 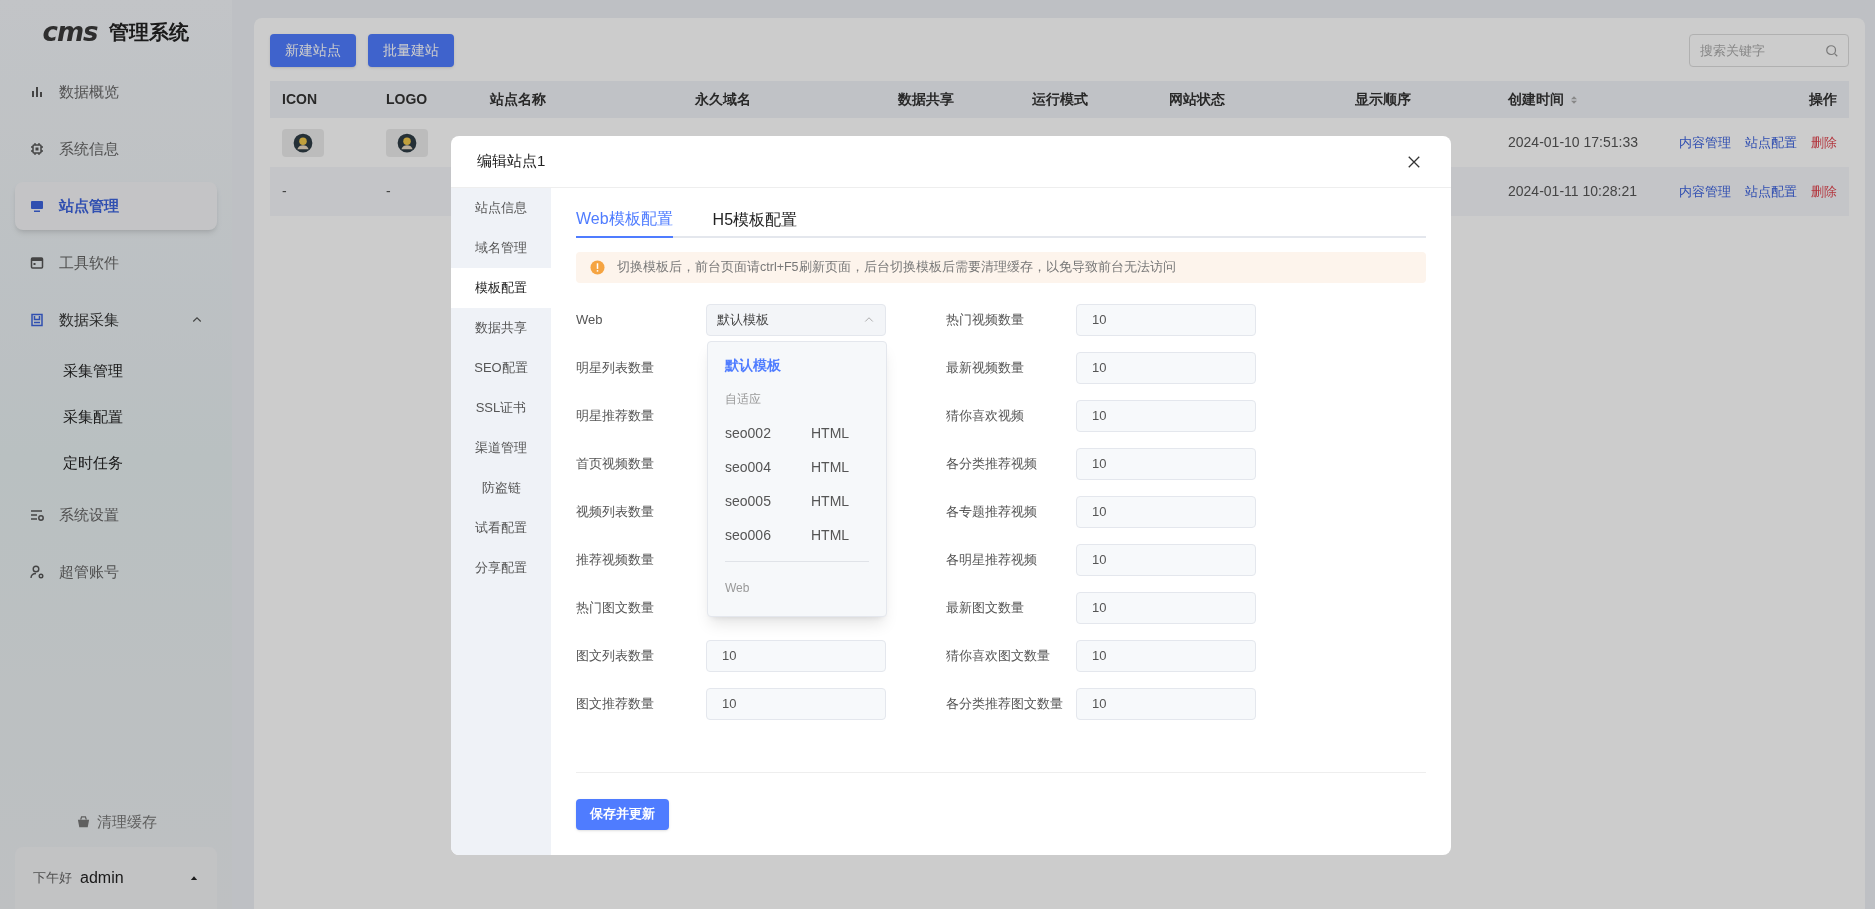 I want to click on column-header: 网站状态, so click(x=1197, y=99).